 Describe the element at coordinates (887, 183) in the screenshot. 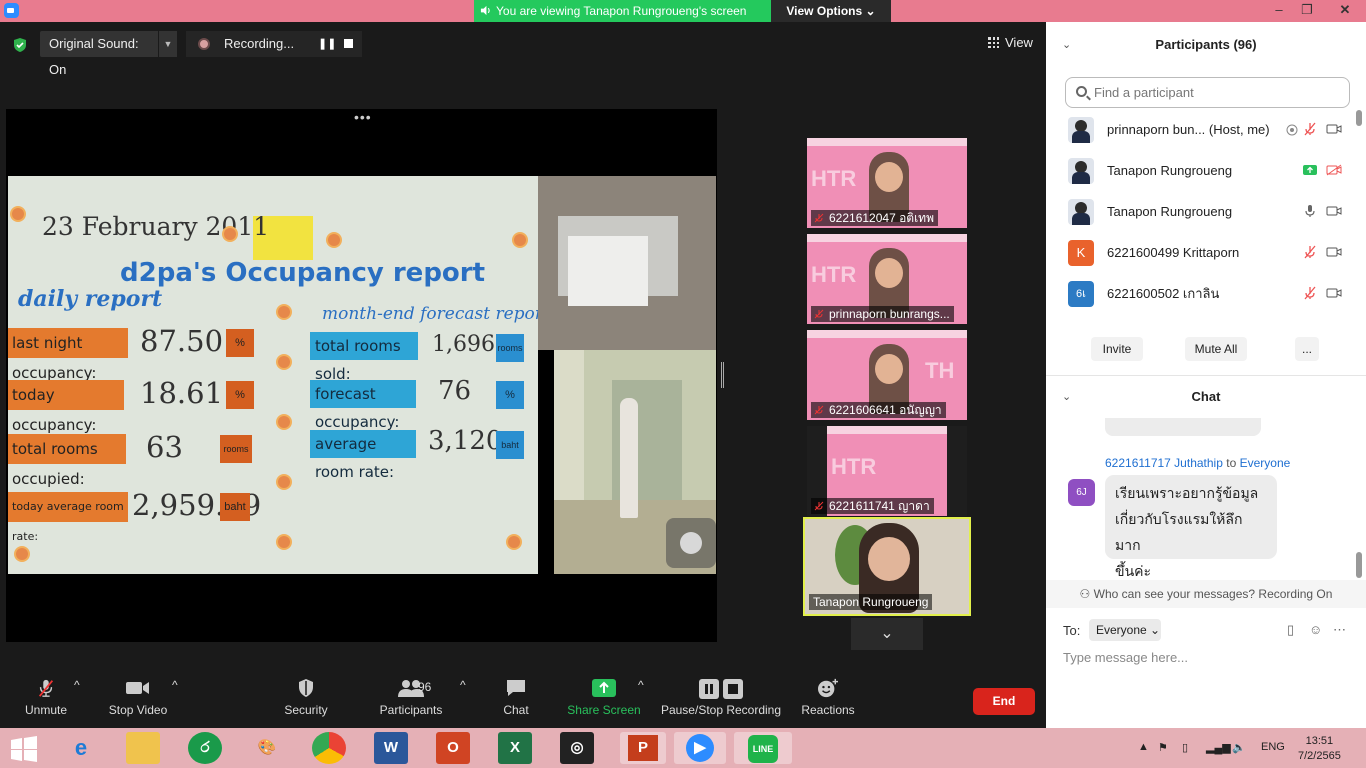

I see `video-tile: HTR 6221612047 อติเทพ` at that location.